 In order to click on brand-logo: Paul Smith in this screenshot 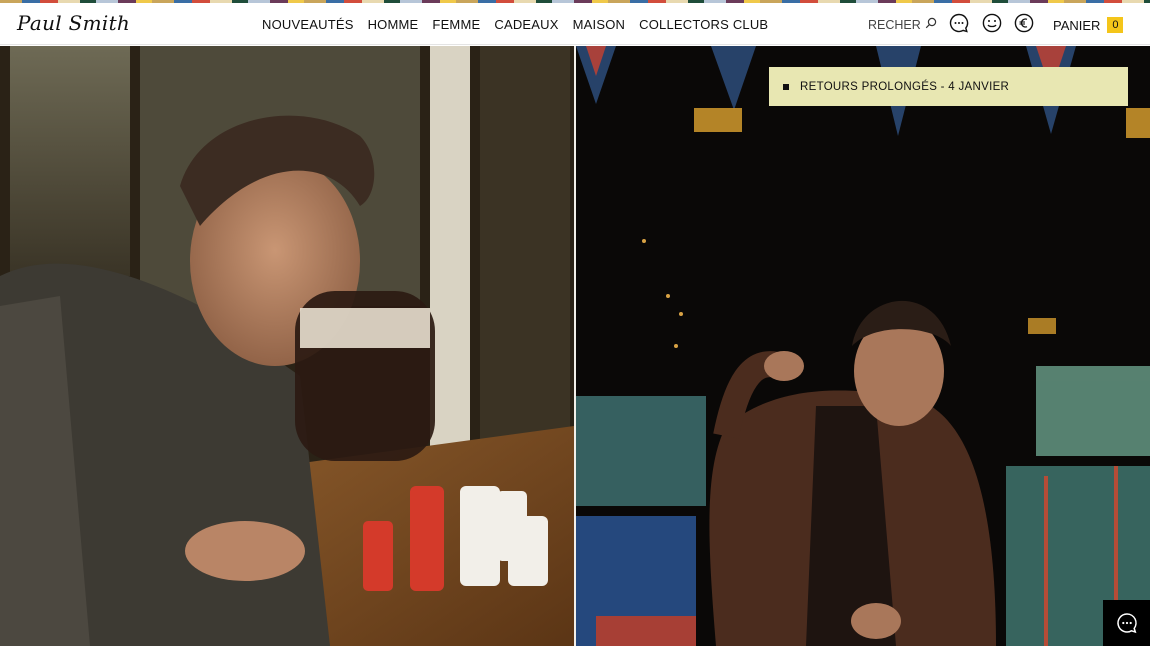, I will do `click(73, 23)`.